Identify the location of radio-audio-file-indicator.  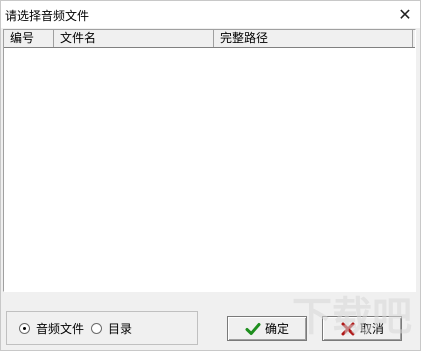
(24, 328).